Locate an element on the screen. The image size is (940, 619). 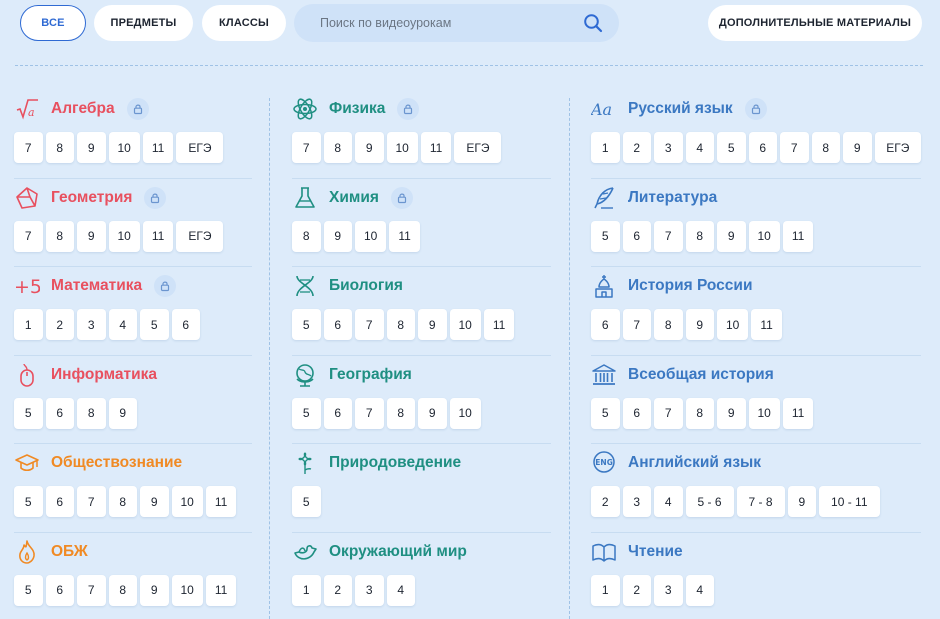
filter-classes-button: КЛАССЫ is located at coordinates (244, 23).